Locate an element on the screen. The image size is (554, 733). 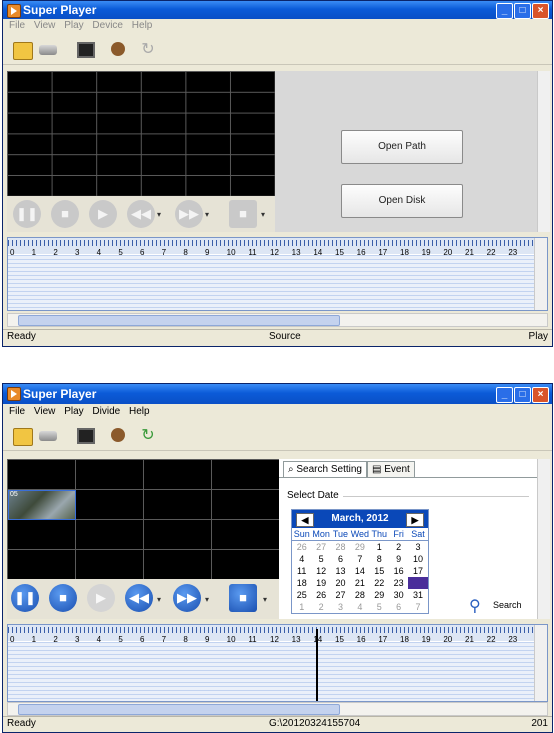
camera-feed-thumbnail: 05 is located at coordinates (42, 505).